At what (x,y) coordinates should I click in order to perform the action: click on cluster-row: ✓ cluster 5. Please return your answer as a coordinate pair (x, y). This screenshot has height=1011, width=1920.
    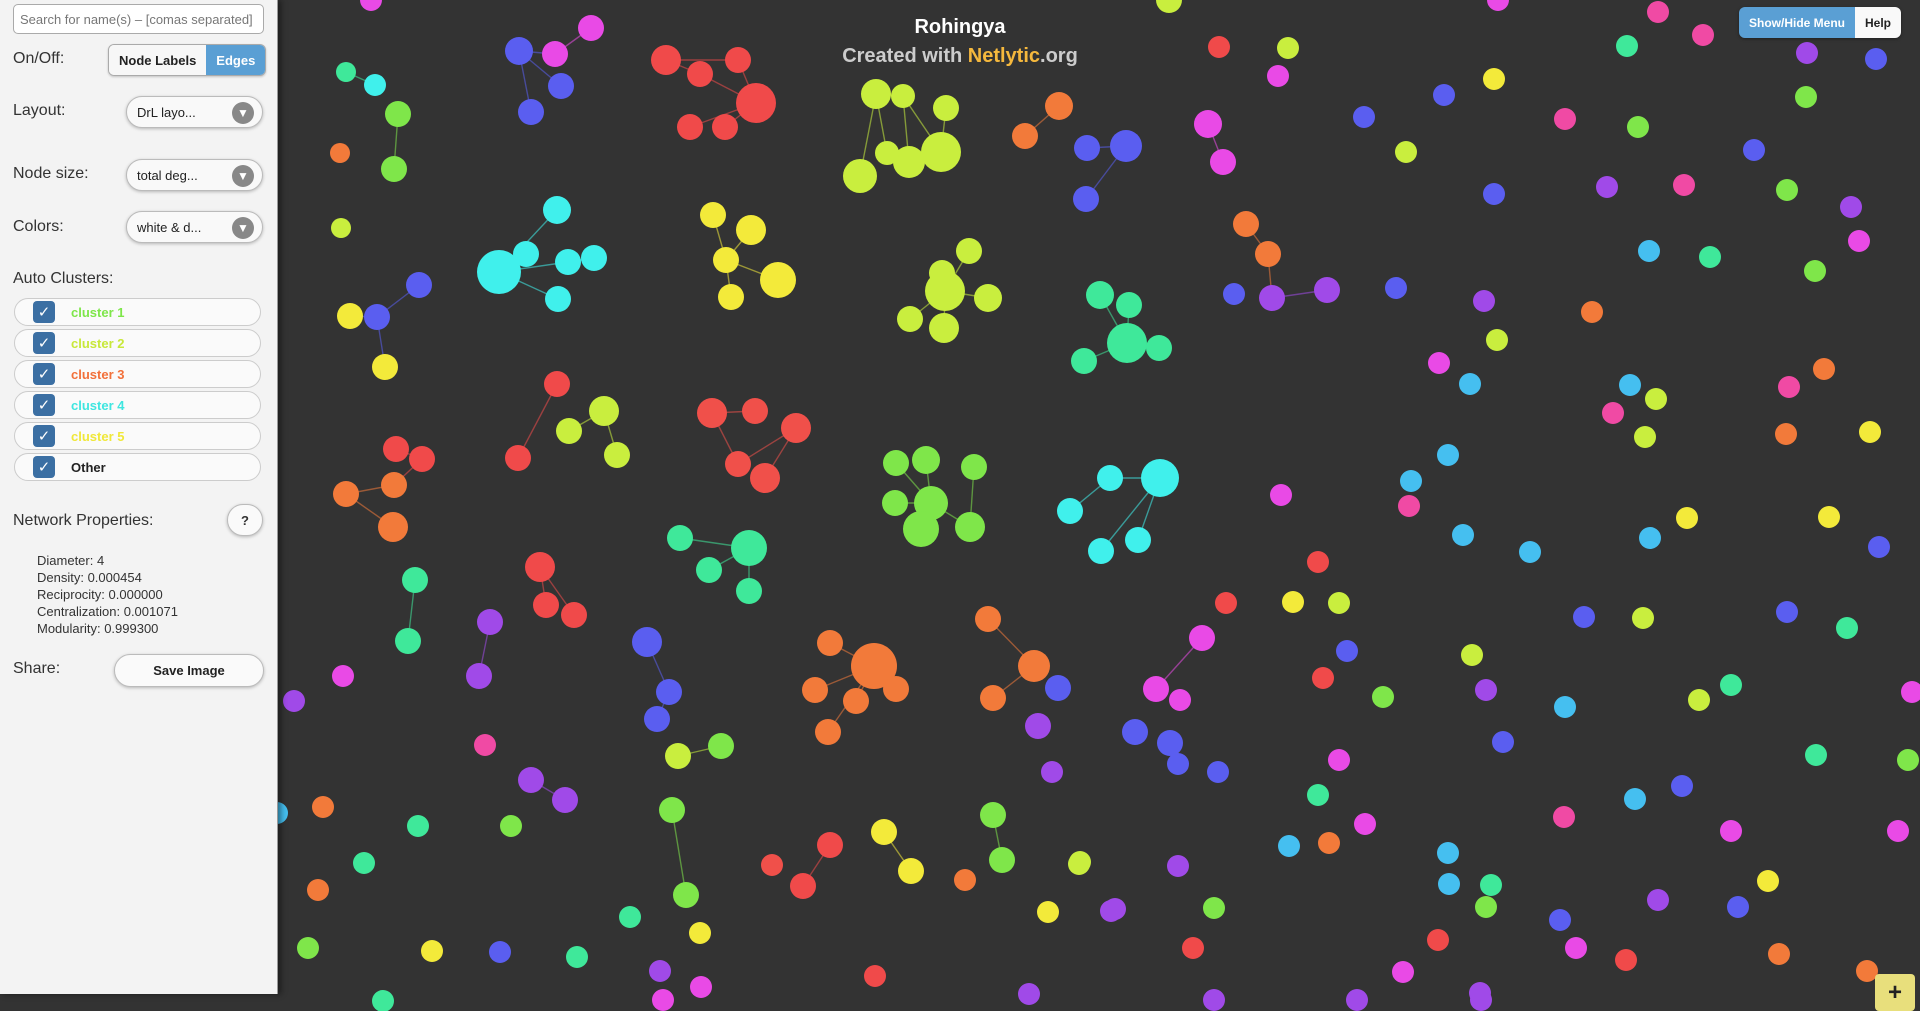
    Looking at the image, I should click on (137, 436).